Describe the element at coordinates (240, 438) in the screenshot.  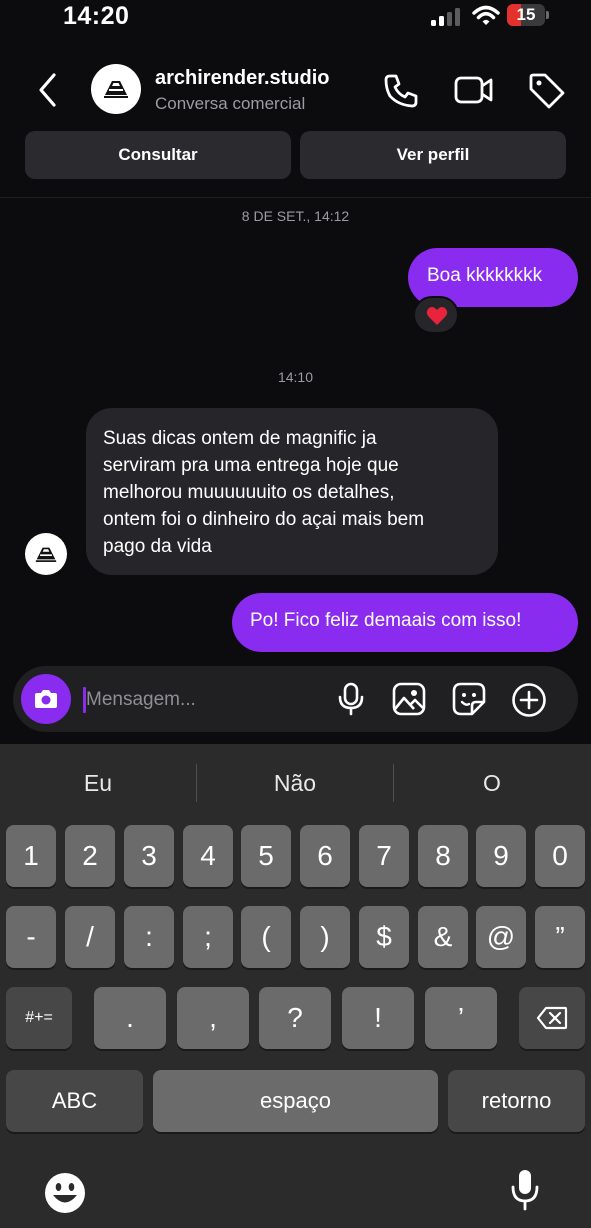
I see `message-line: Suas dicas ontem de magnific ja` at that location.